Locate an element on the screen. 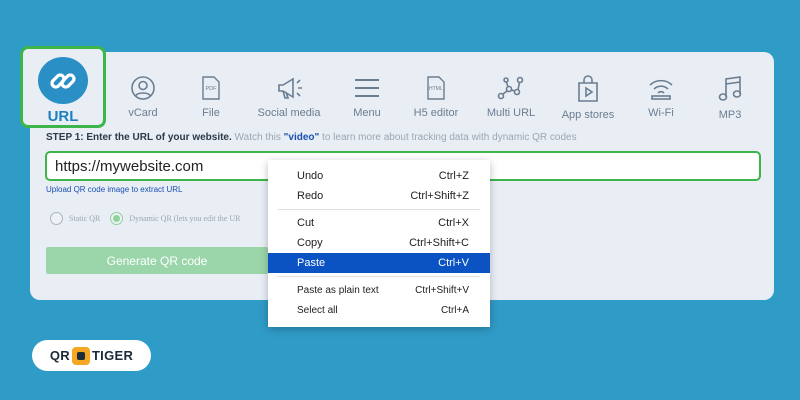  tab-file: PDF File is located at coordinates (211, 97).